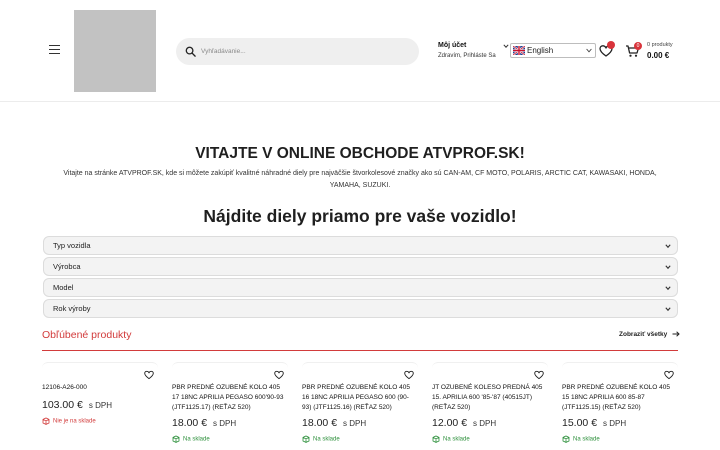 The height and width of the screenshot is (450, 720). Describe the element at coordinates (360, 308) in the screenshot. I see `year-select: Rok výroby` at that location.